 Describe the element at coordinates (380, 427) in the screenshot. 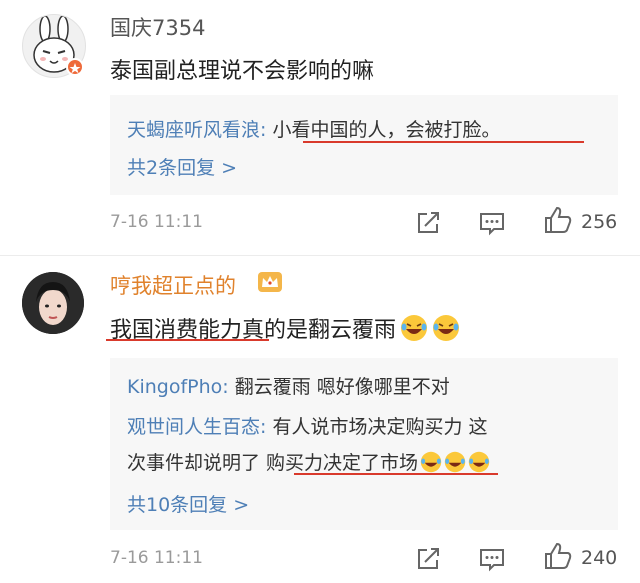

I see `reply-text: 有人说市场决定购买力 这` at that location.